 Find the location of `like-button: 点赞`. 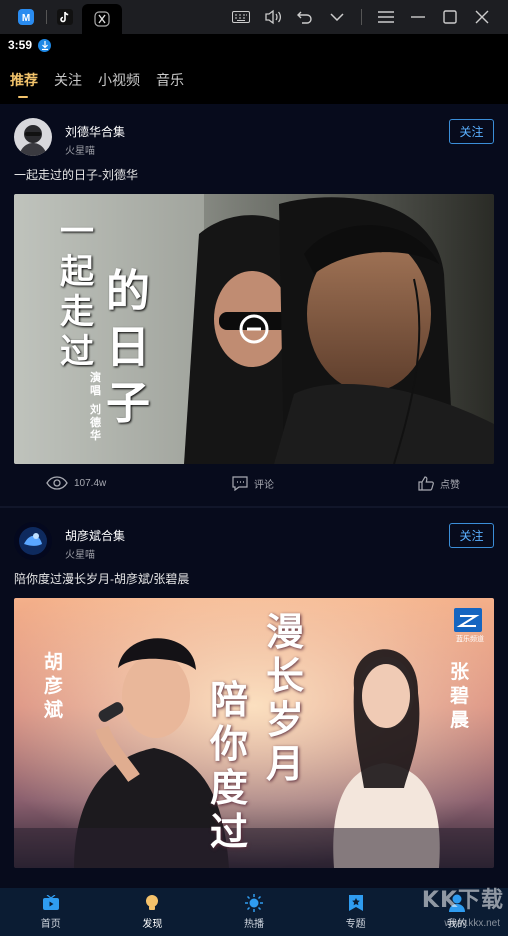

like-button: 点赞 is located at coordinates (439, 483).